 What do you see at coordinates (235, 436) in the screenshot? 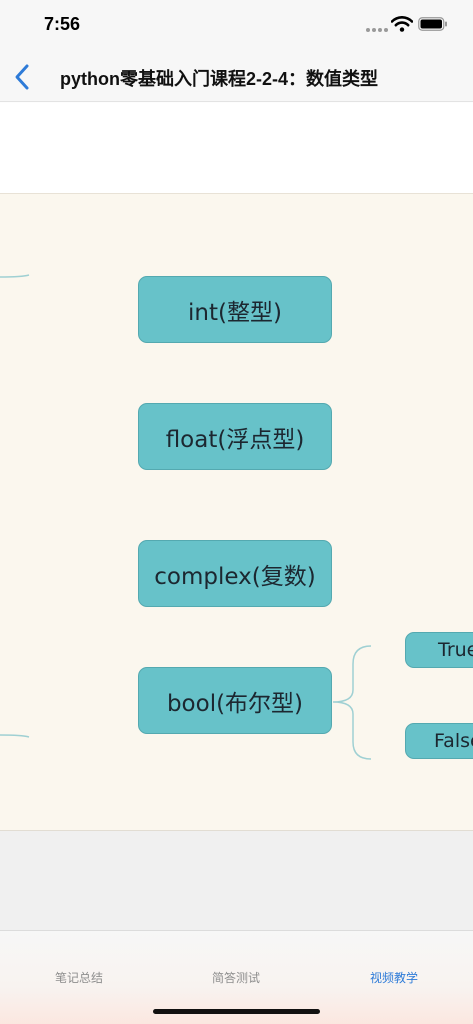
I see `node-float: float(浮点型)` at bounding box center [235, 436].